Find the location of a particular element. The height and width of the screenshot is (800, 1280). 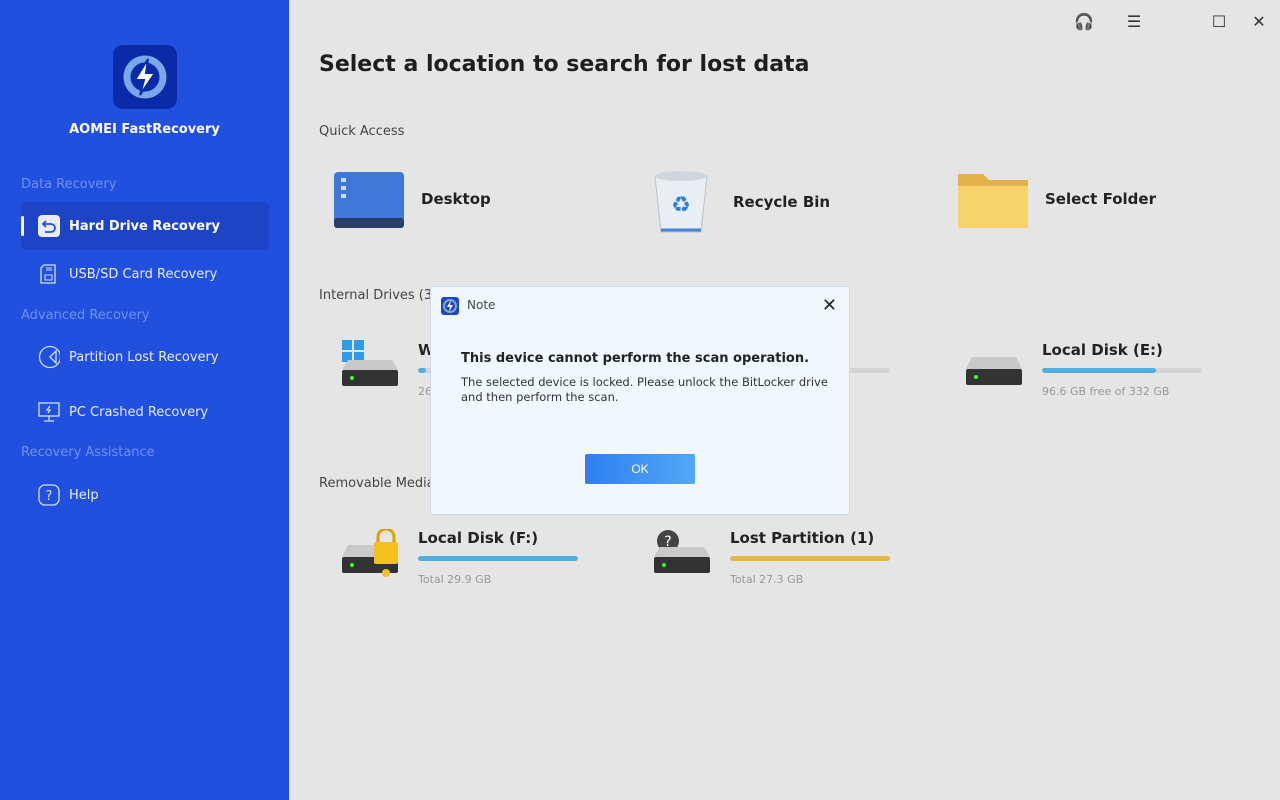

drive-f: Local Disk (F:) Total 29.9 GB is located at coordinates (492, 564).